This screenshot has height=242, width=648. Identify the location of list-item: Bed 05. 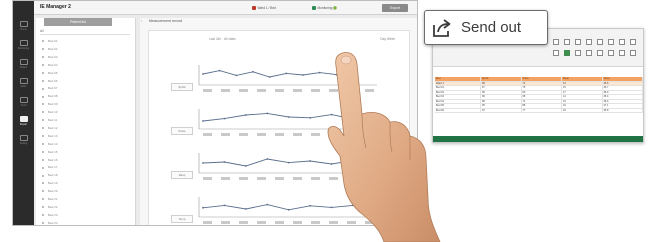
(85, 73).